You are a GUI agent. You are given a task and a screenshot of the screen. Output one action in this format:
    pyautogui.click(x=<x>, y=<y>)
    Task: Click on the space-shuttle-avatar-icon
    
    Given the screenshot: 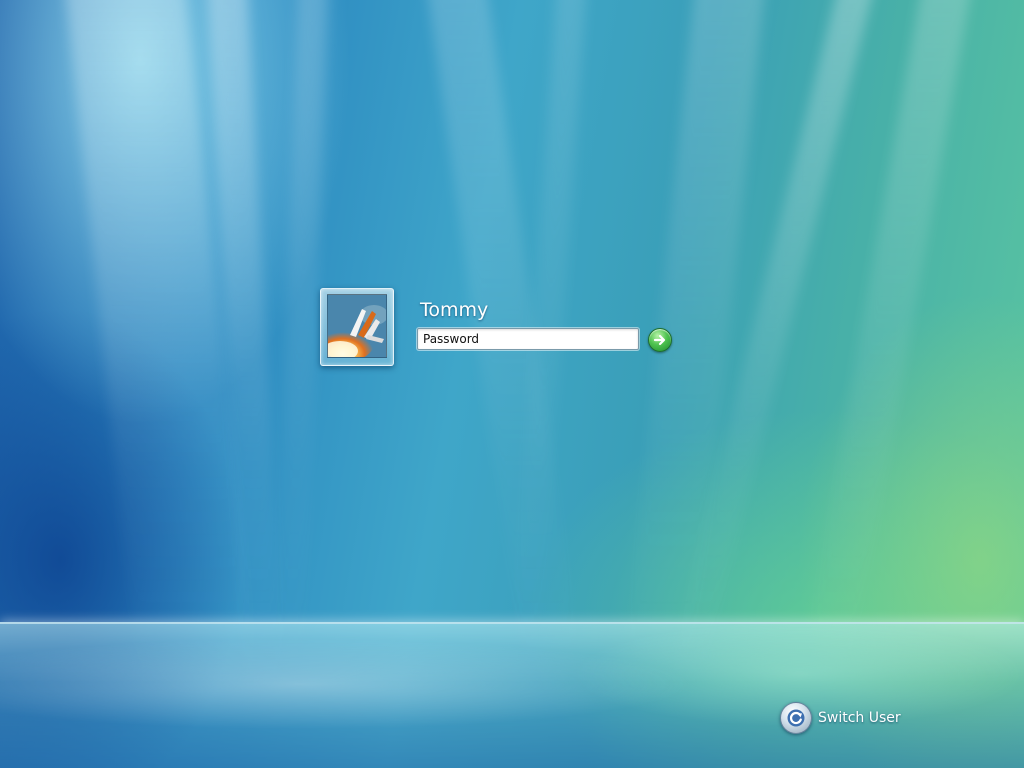 What is the action you would take?
    pyautogui.click(x=357, y=326)
    